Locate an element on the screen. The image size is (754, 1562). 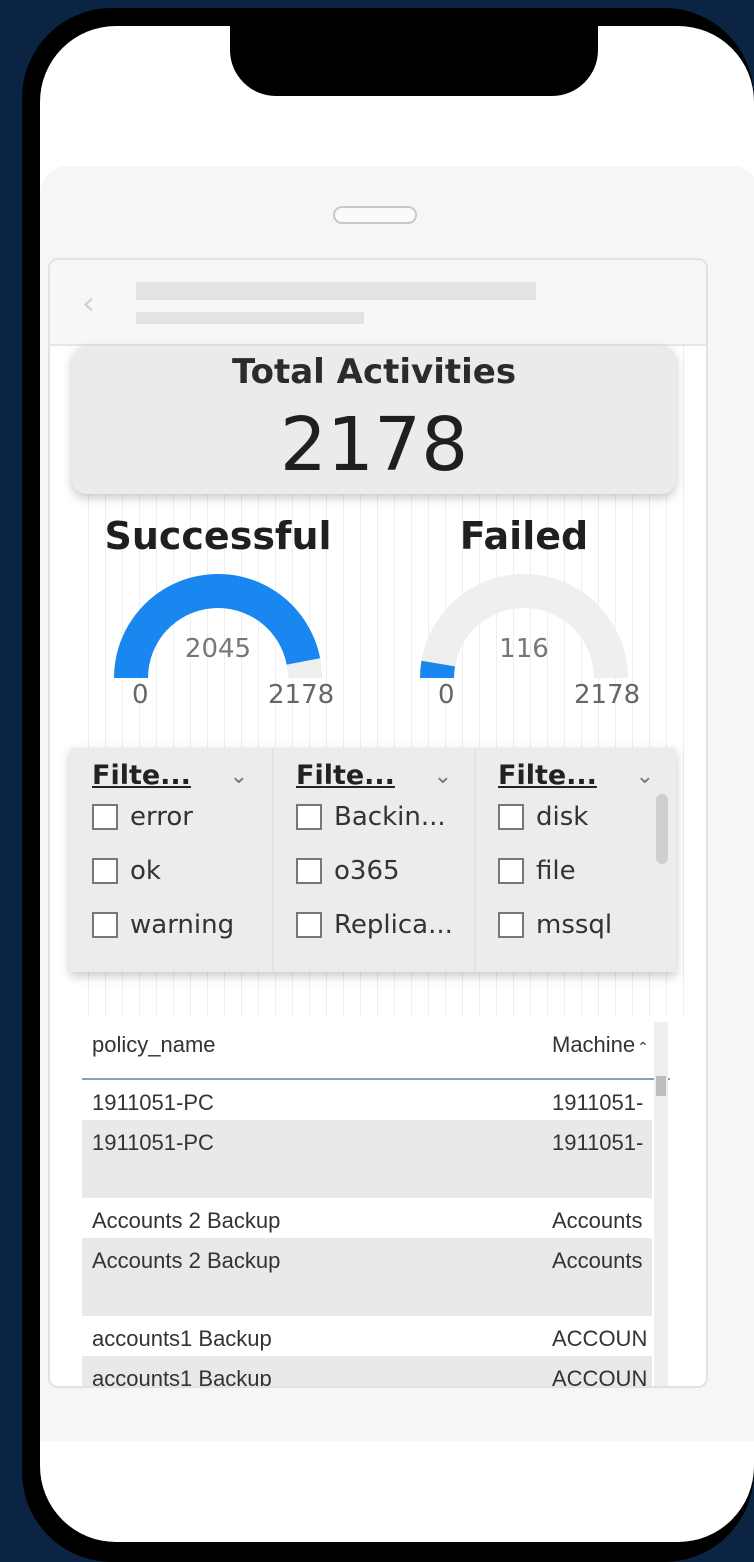
slicer-scrollbar is located at coordinates (662, 829).